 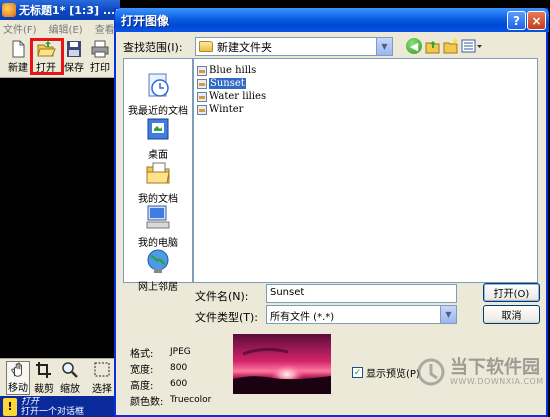 I want to click on save-button: 保存, so click(x=74, y=58).